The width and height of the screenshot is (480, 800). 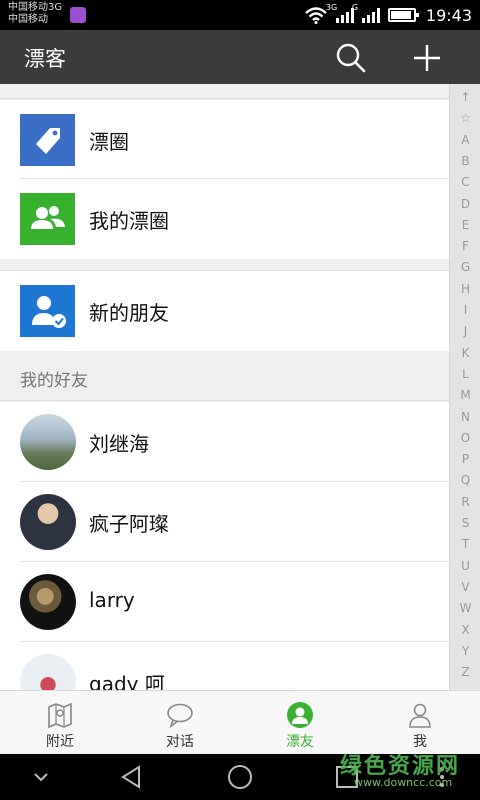 I want to click on index-letter: F, so click(x=465, y=246).